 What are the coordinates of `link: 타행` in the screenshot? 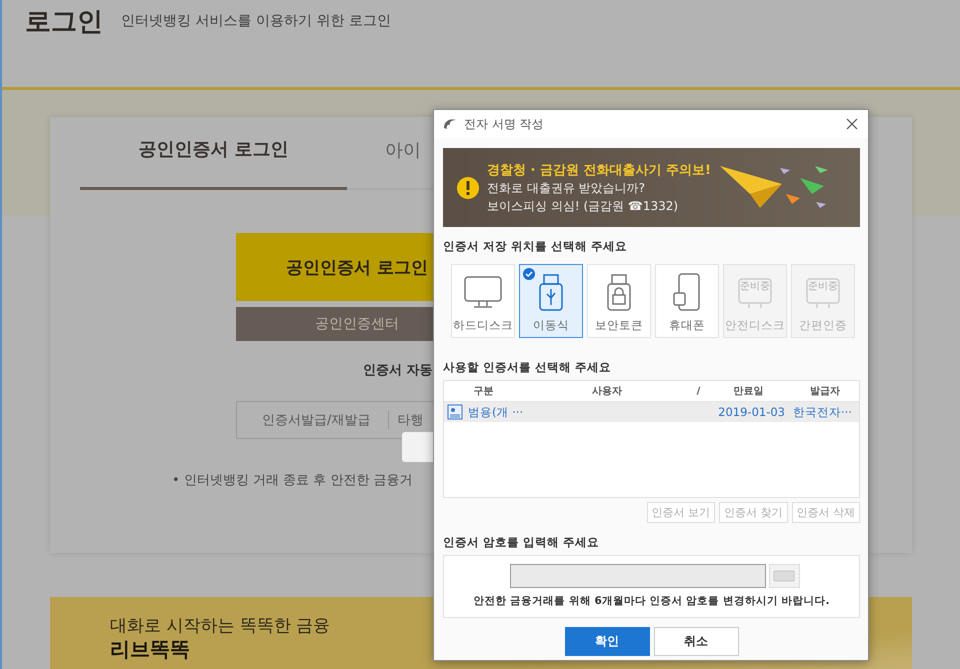 It's located at (406, 420).